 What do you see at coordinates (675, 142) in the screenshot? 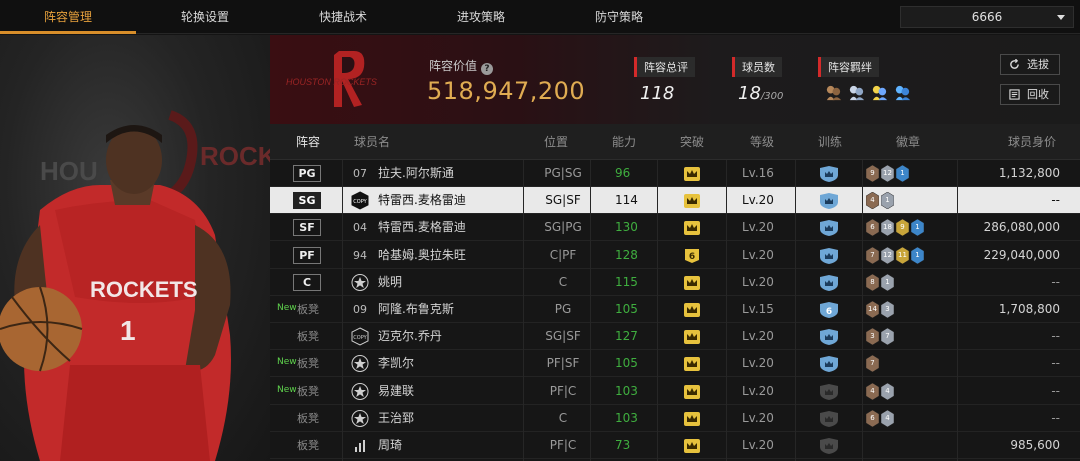
I see `table-header: 阵容 球员名 位置 能力 突破 等级 训练 徽章 球员身价` at bounding box center [675, 142].